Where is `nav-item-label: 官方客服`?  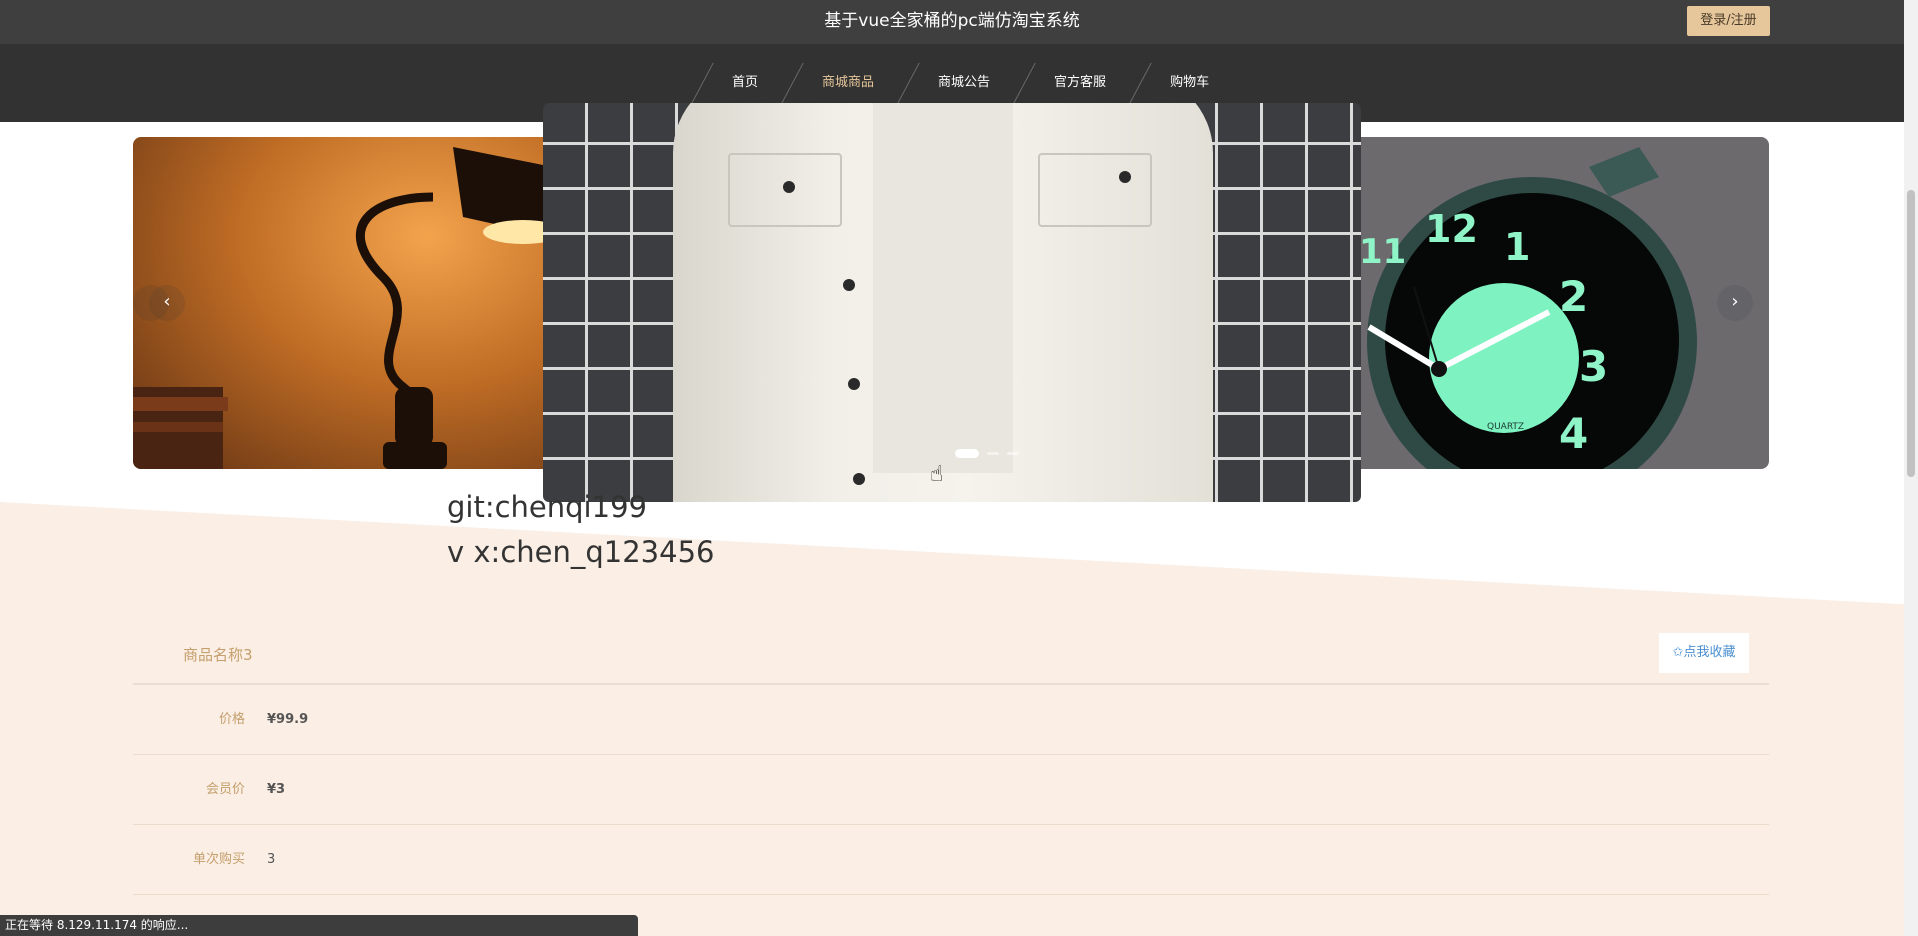 nav-item-label: 官方客服 is located at coordinates (1080, 82).